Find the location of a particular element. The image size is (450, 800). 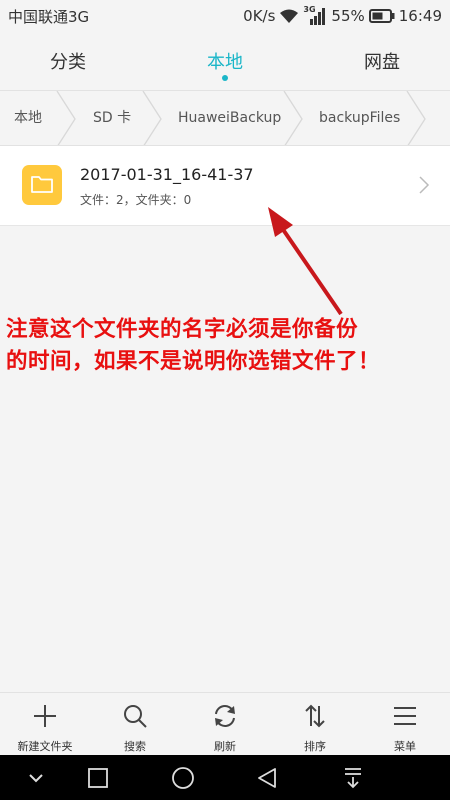

tab-local-label: 本地 is located at coordinates (225, 62).